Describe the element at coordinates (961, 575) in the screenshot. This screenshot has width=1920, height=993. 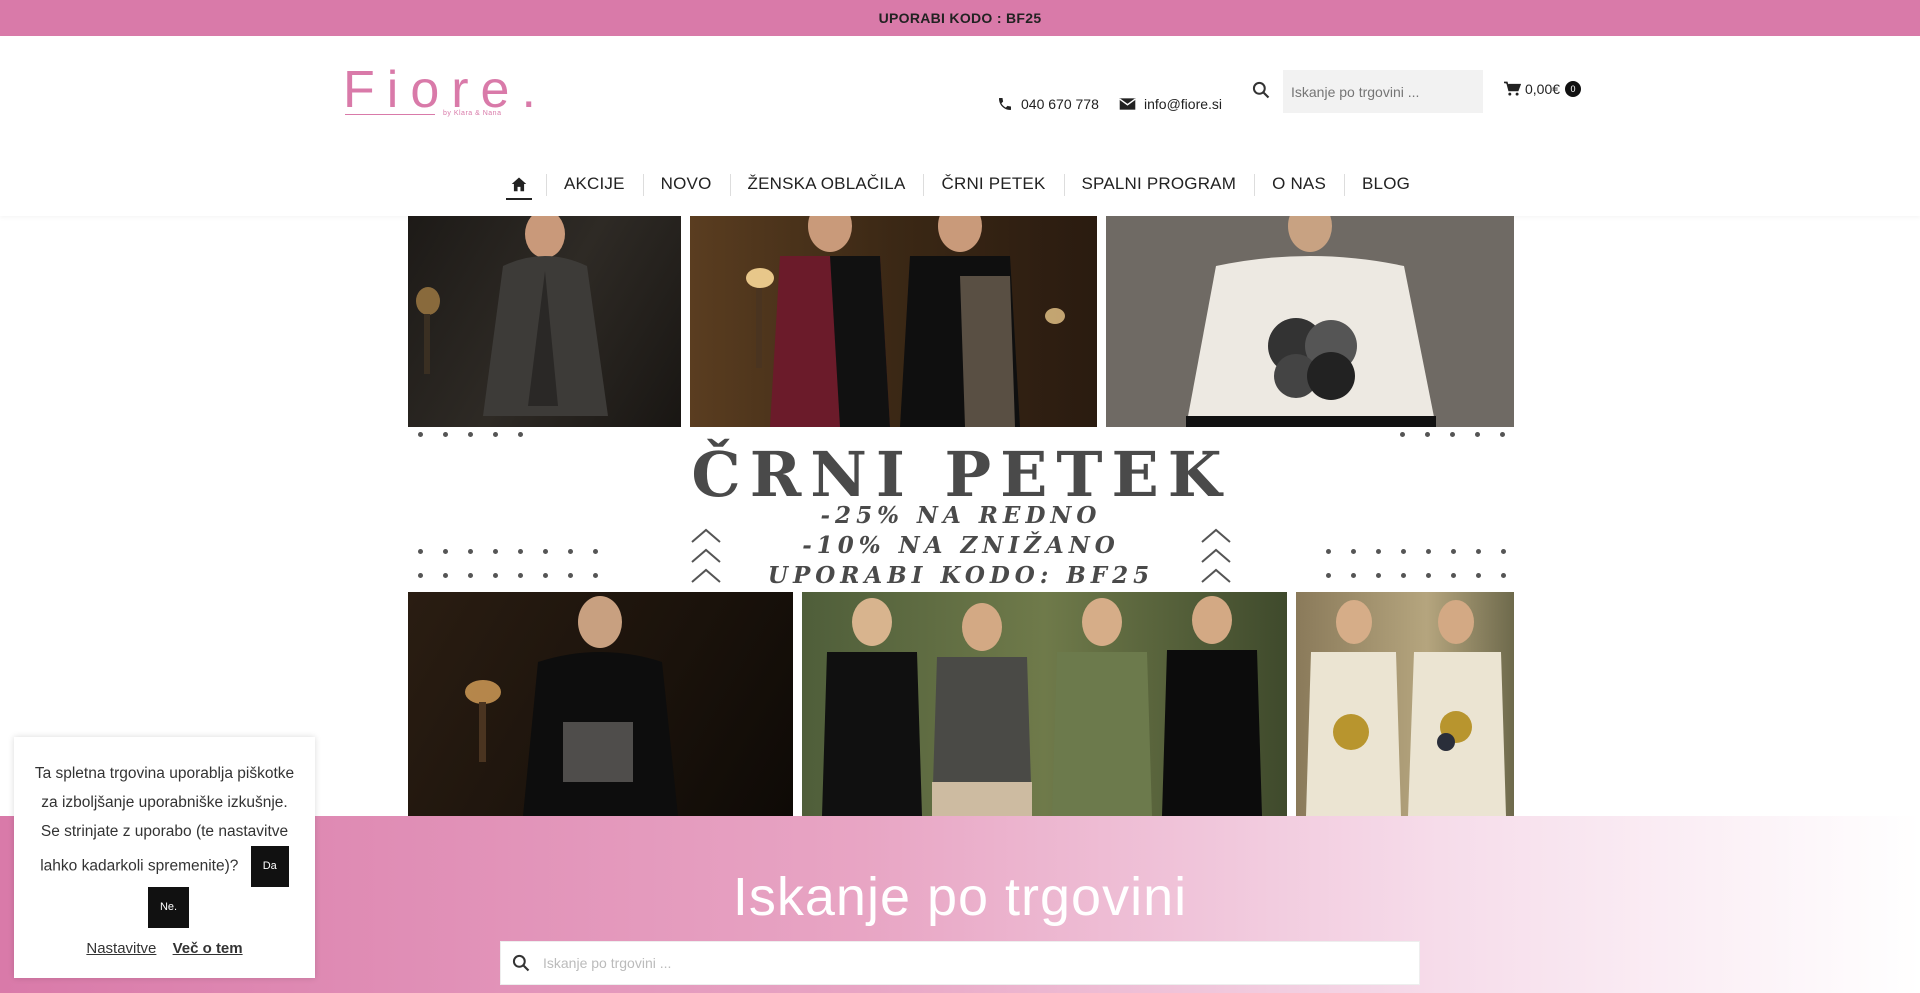
I see `banner-line-3: UPORABI KODO: BF25` at that location.